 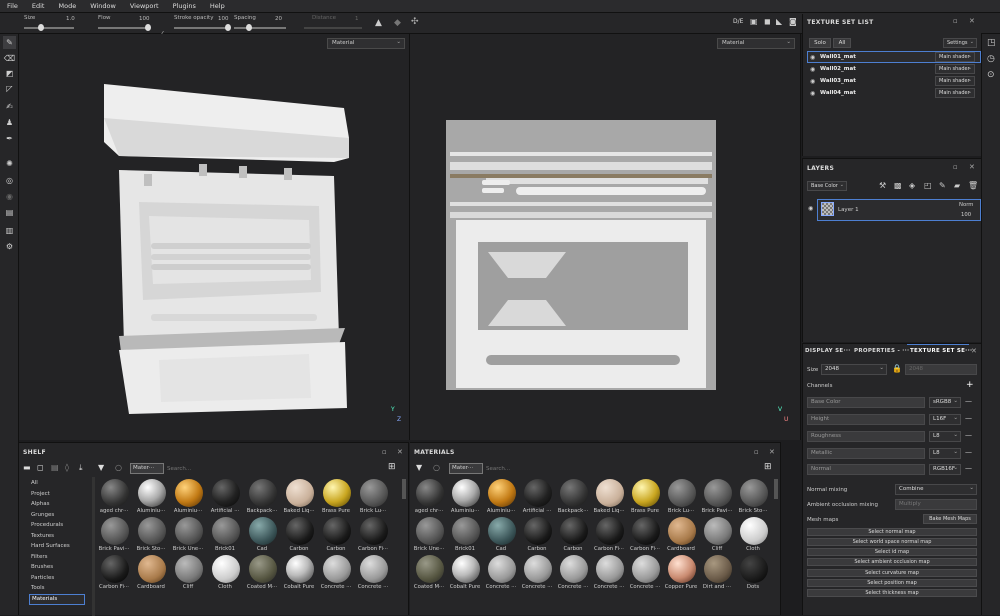 What do you see at coordinates (40, 467) in the screenshot?
I see `new-shelf-icon: ◻` at bounding box center [40, 467].